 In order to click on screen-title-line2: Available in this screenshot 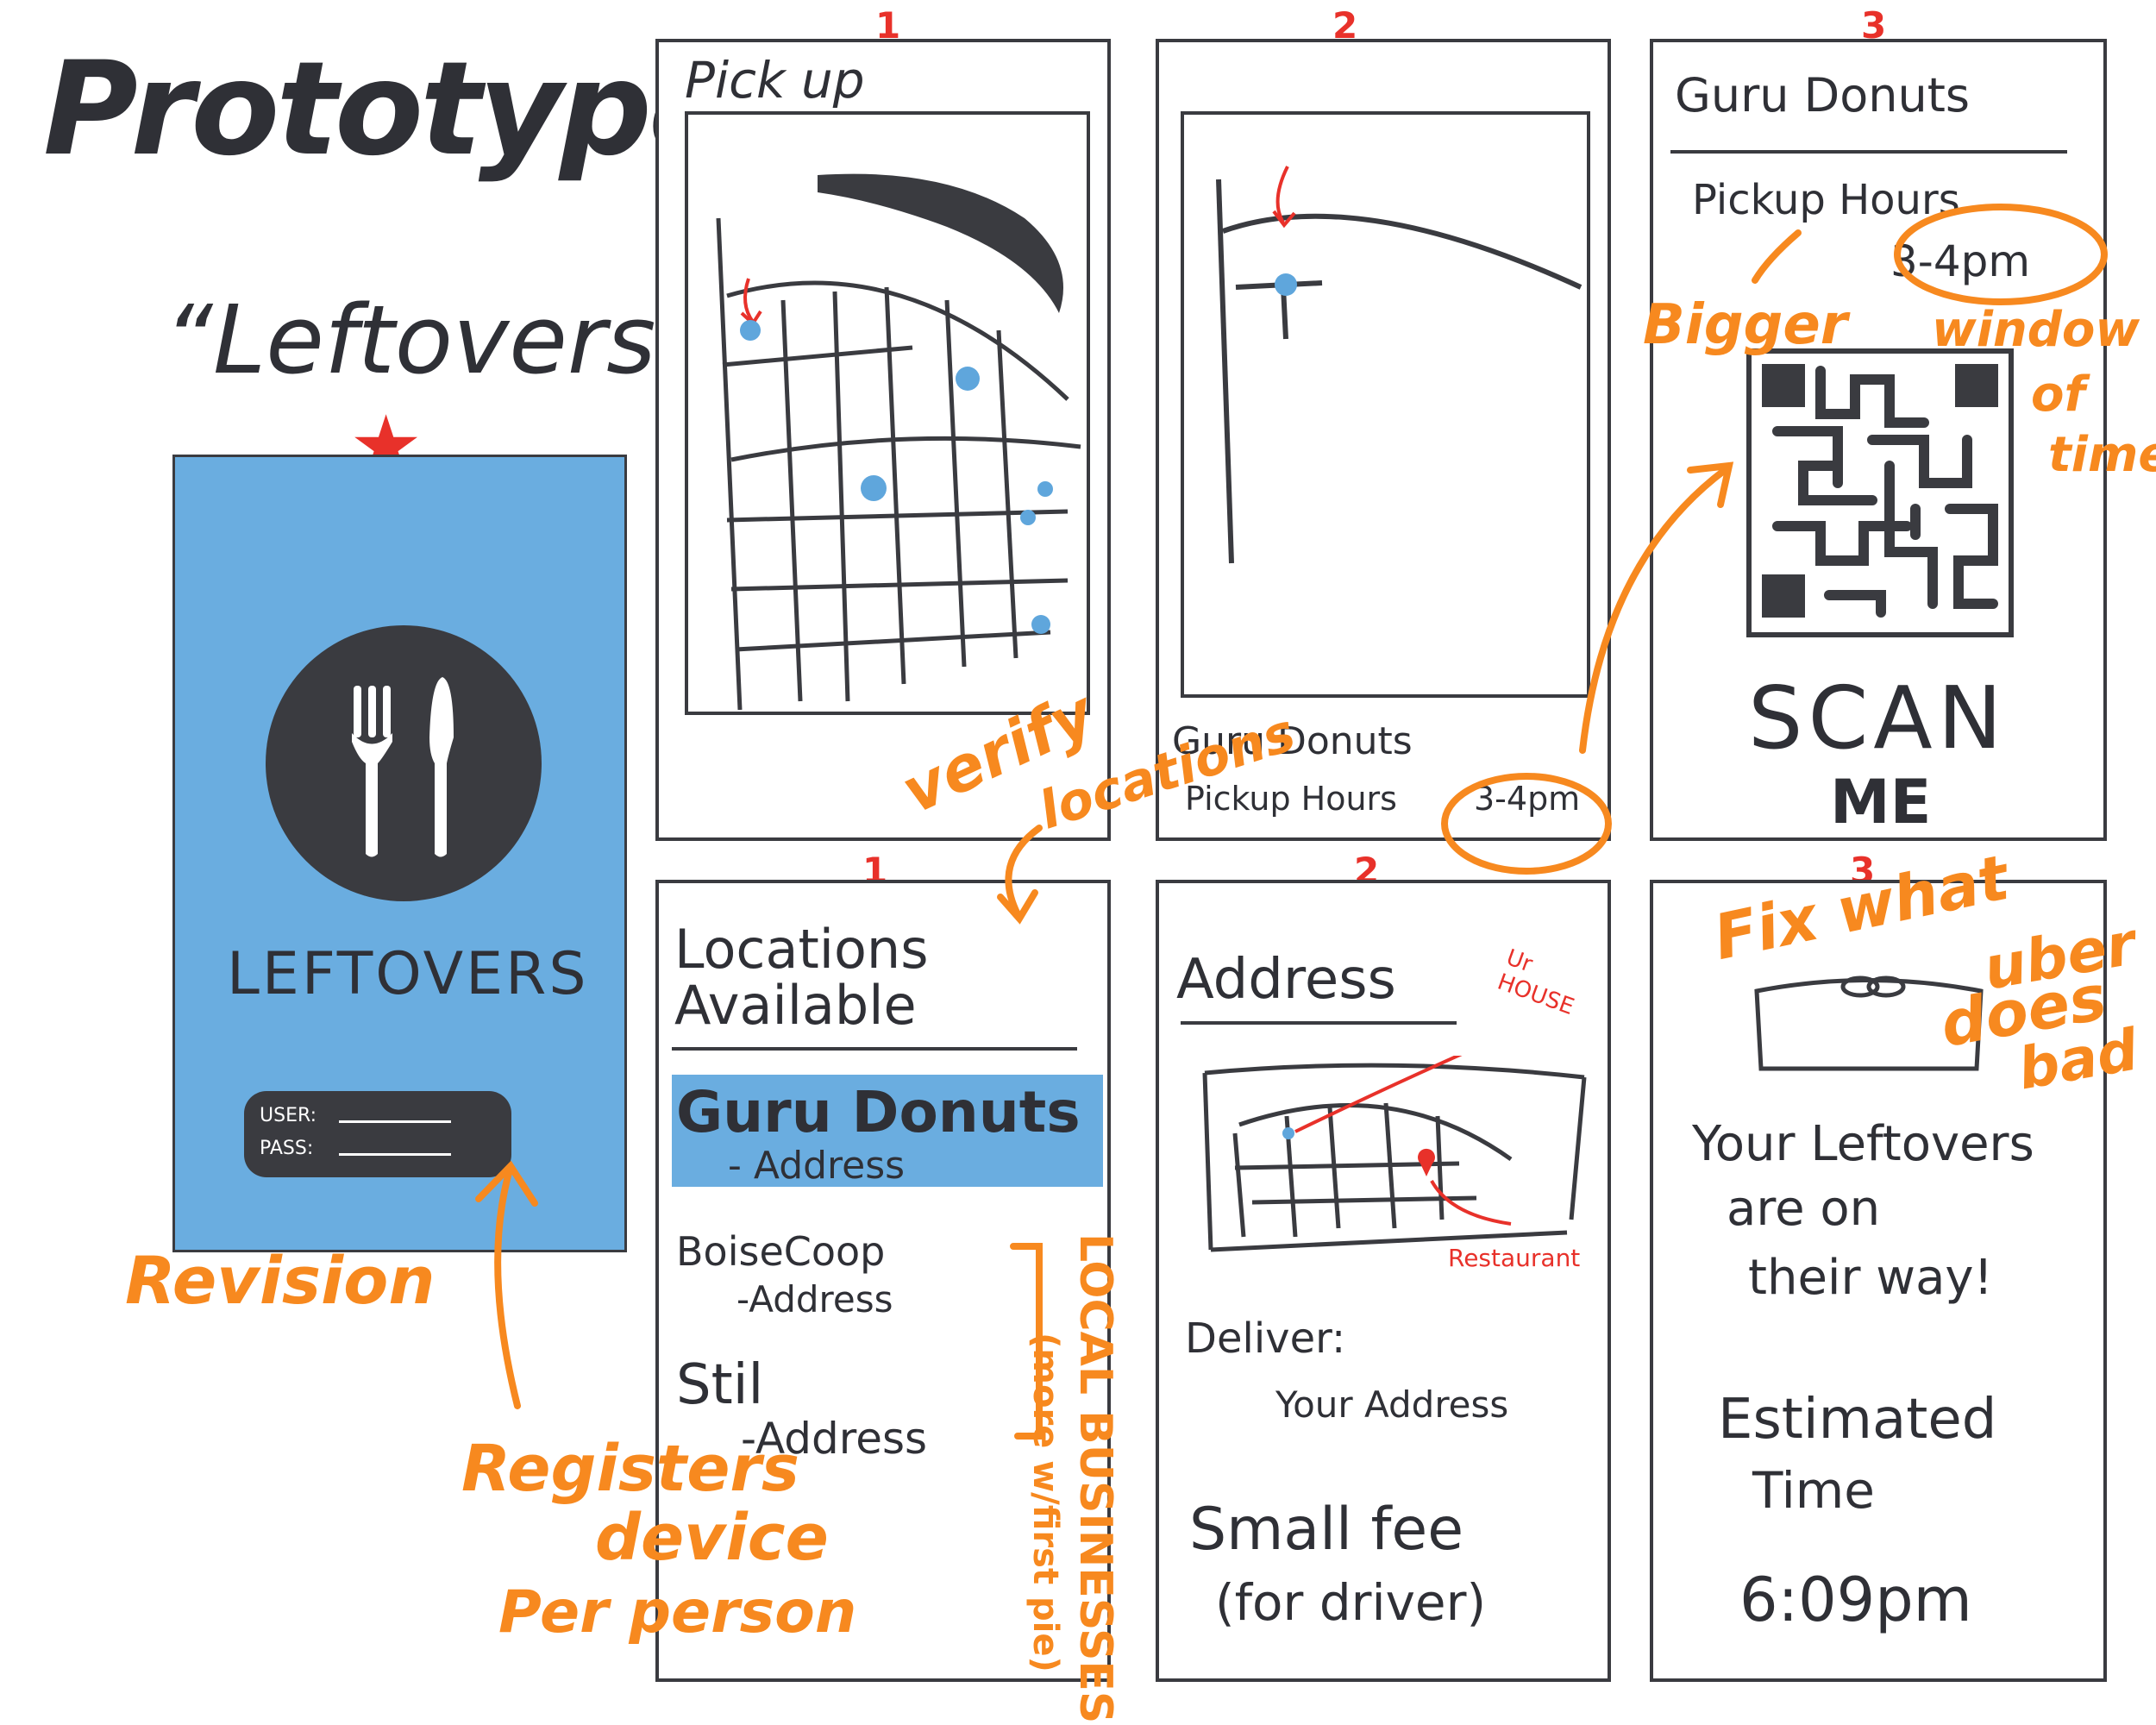, I will do `click(795, 1006)`.